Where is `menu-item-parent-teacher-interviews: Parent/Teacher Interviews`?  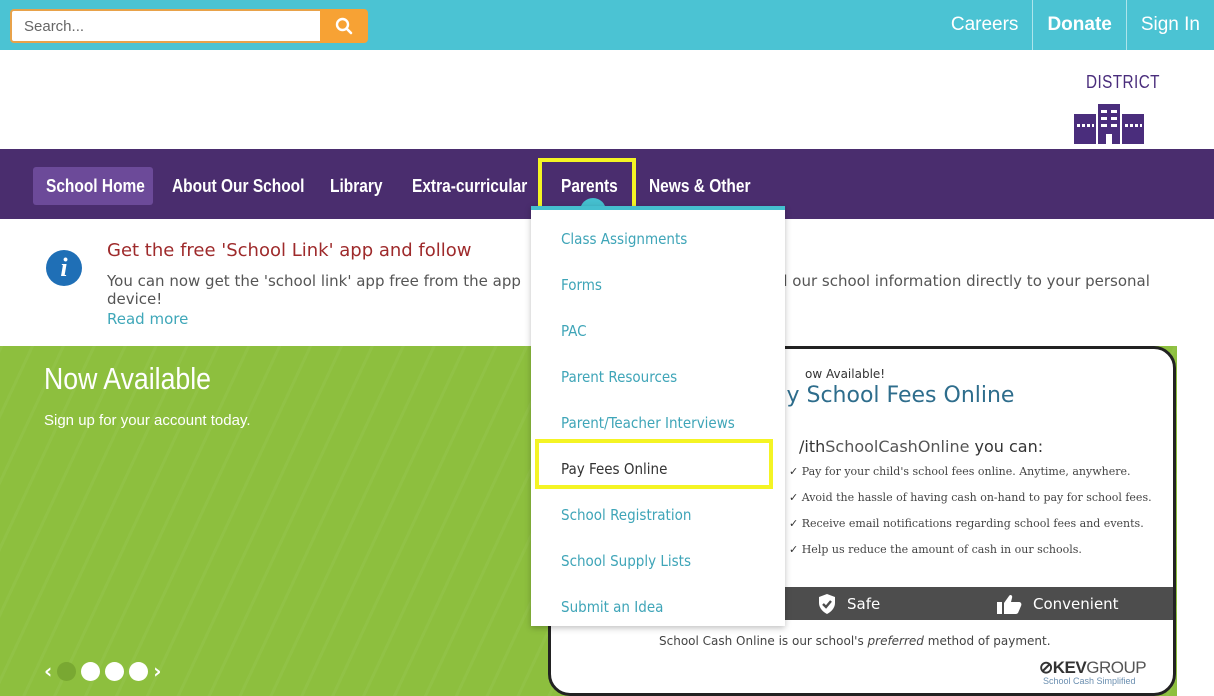
menu-item-parent-teacher-interviews: Parent/Teacher Interviews is located at coordinates (648, 423).